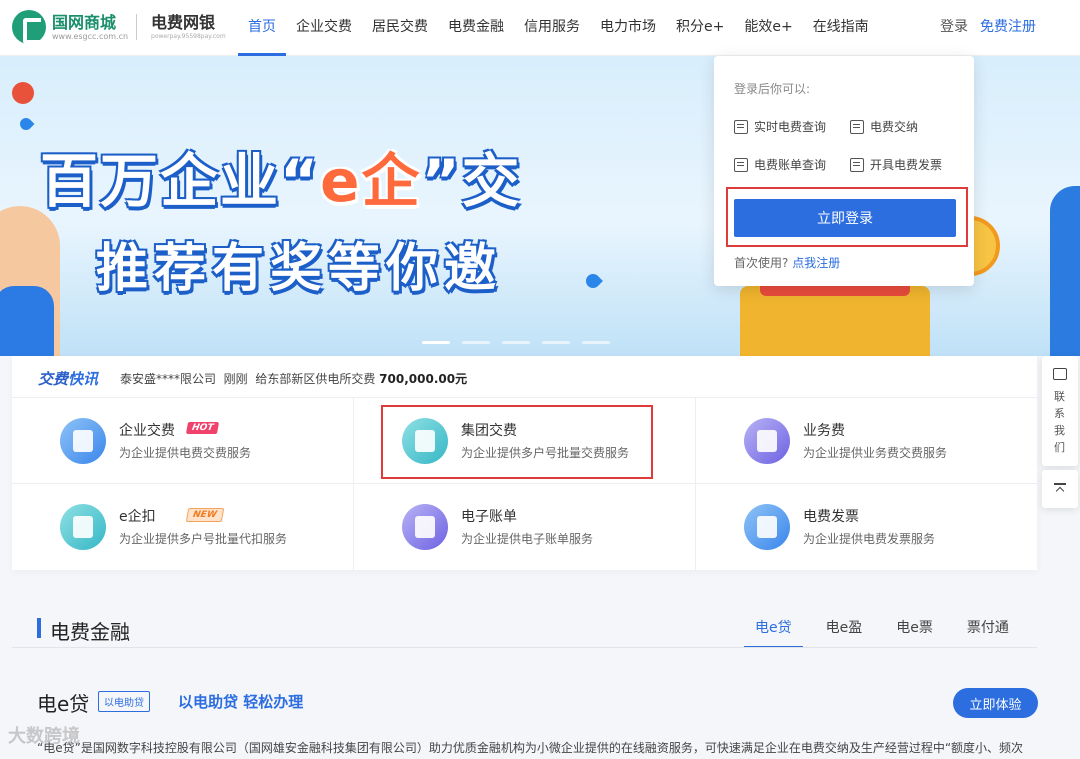 This screenshot has width=1080, height=759. Describe the element at coordinates (773, 629) in the screenshot. I see `tab-dian-e-dai: 电e贷` at that location.